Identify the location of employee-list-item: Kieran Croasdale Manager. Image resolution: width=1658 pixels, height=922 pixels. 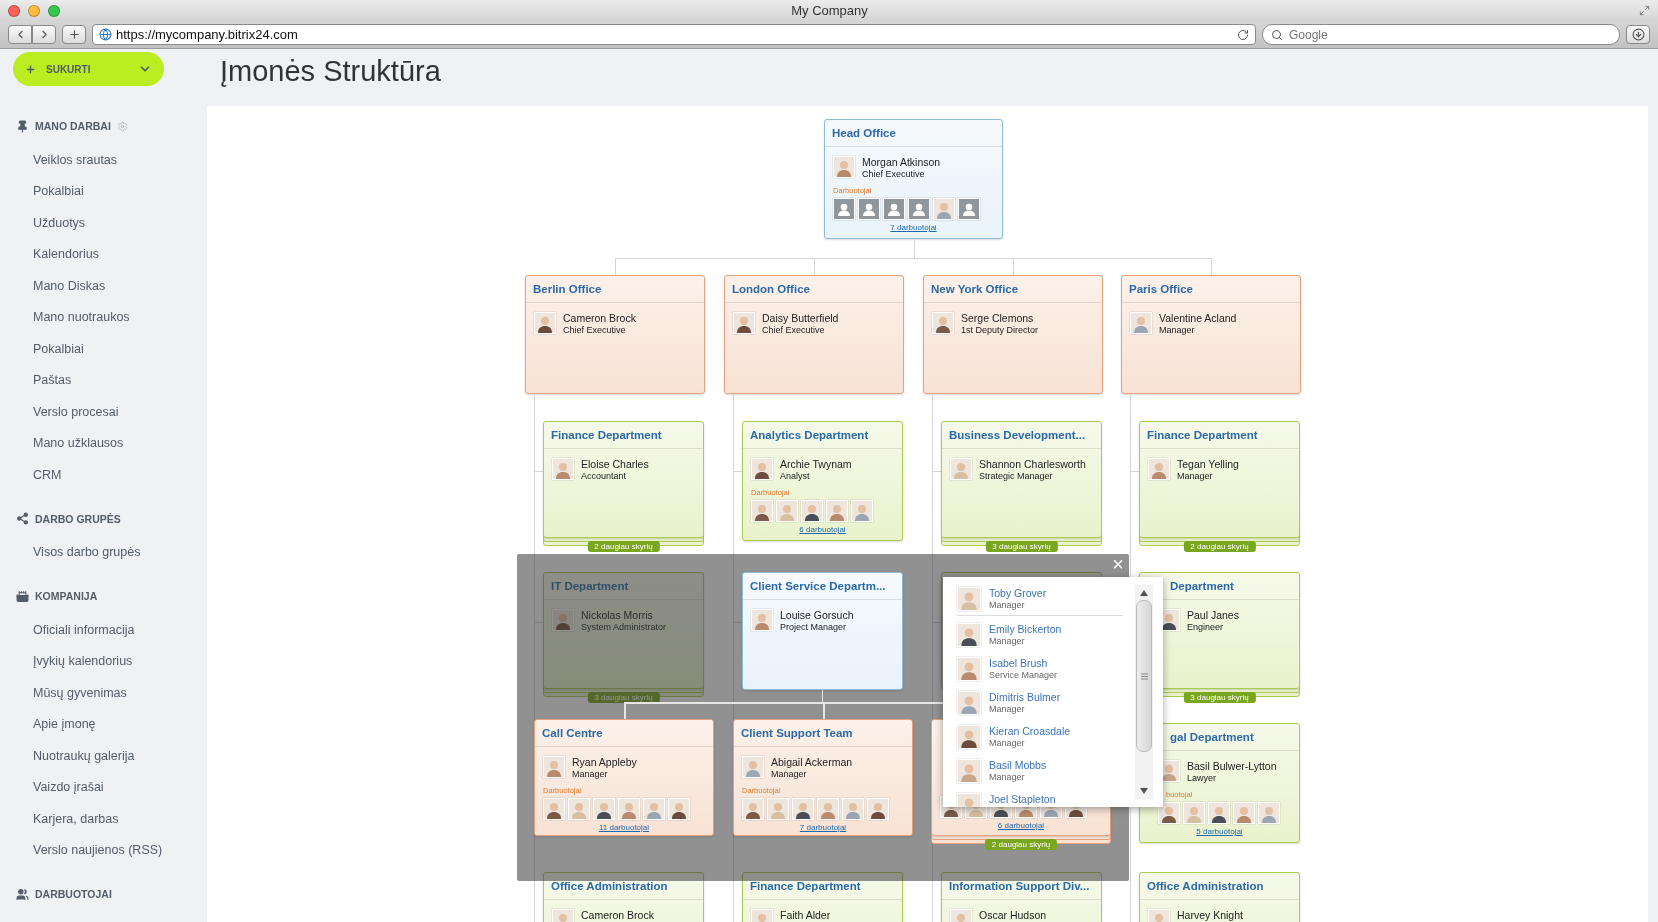
(1040, 739).